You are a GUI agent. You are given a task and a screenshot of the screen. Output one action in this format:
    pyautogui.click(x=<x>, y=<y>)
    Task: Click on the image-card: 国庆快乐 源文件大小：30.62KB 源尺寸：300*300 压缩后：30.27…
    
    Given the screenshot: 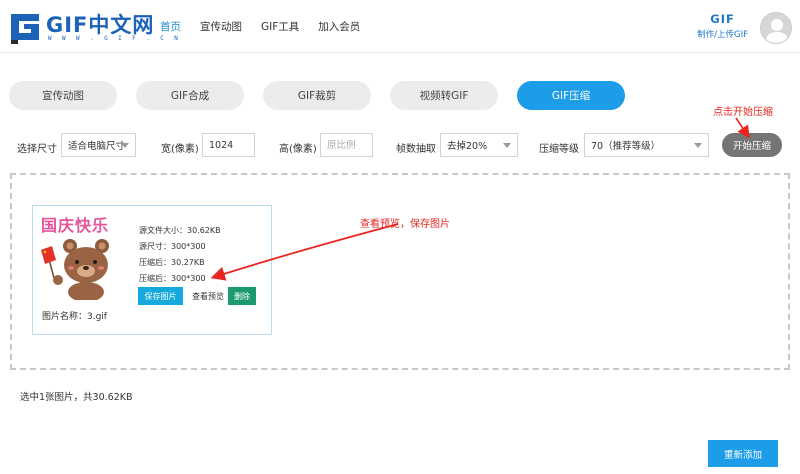 What is the action you would take?
    pyautogui.click(x=152, y=270)
    